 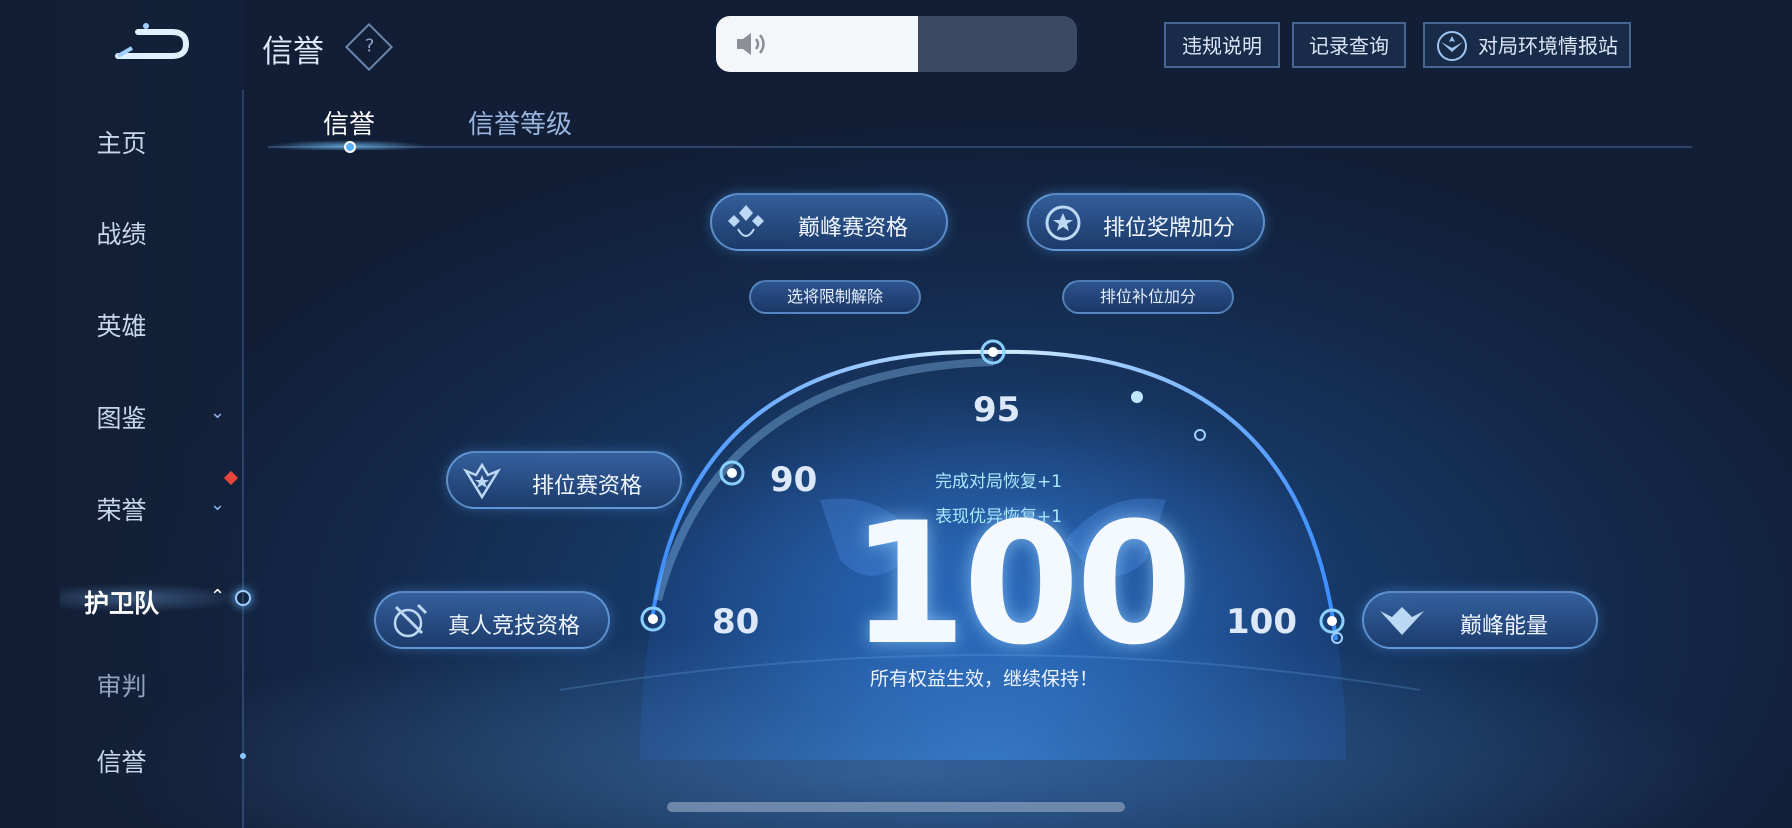 I want to click on peak-diamond-icon, so click(x=746, y=221).